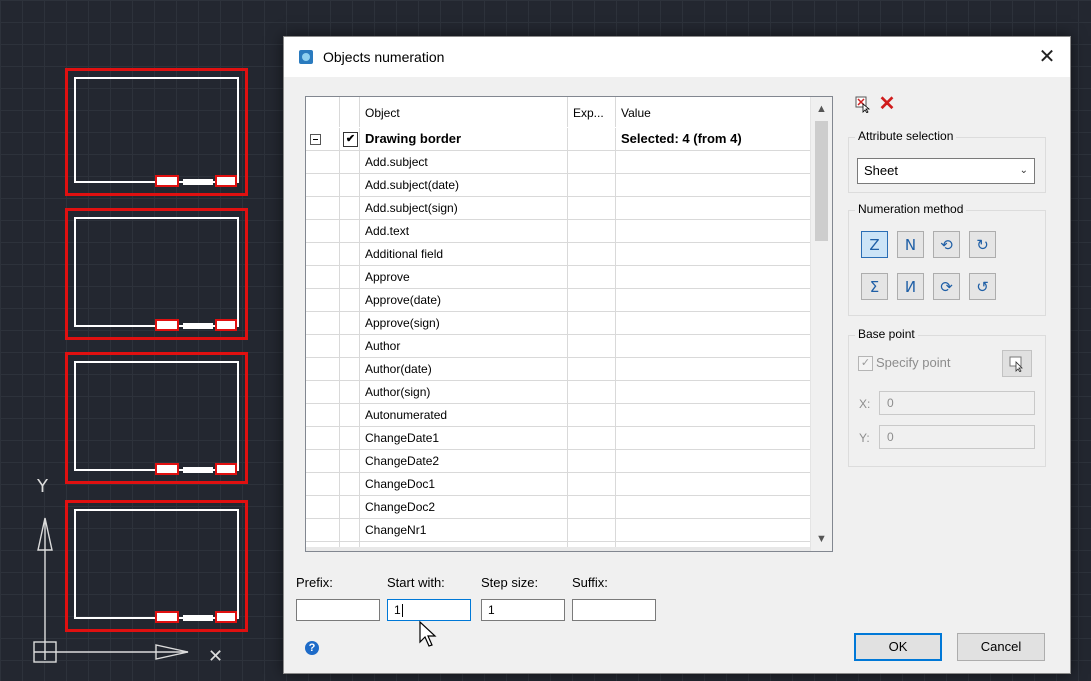  Describe the element at coordinates (384, 57) in the screenshot. I see `dialog-title: Objects numeration` at that location.